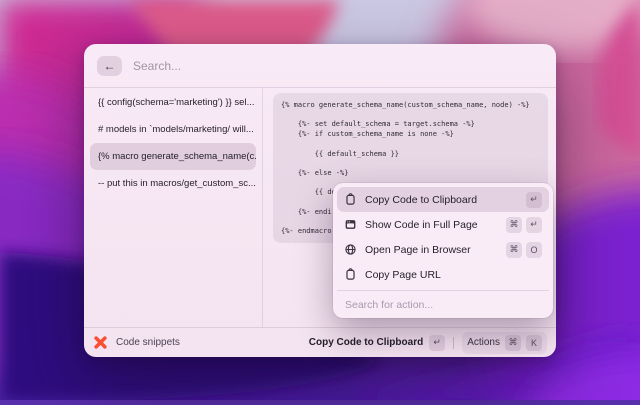 The width and height of the screenshot is (640, 405). I want to click on actions-button: Actions ⌘ K, so click(504, 342).